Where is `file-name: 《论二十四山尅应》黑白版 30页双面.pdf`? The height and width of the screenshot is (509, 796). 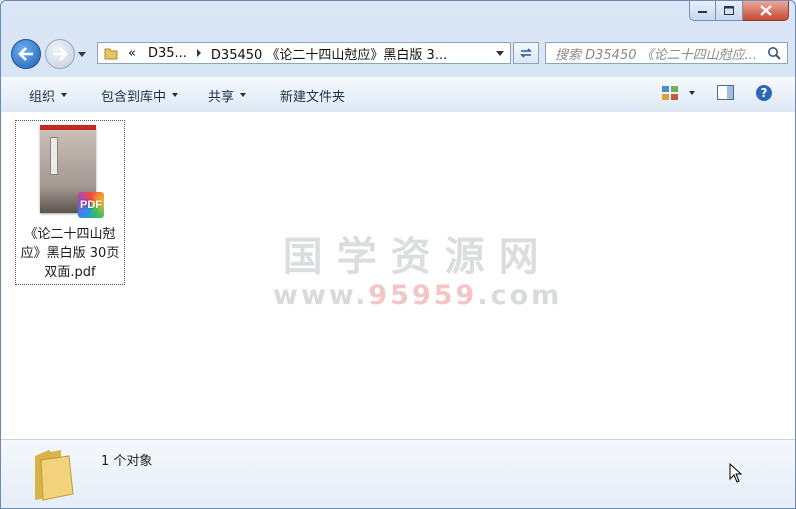
file-name: 《论二十四山尅应》黑白版 30页双面.pdf is located at coordinates (70, 253).